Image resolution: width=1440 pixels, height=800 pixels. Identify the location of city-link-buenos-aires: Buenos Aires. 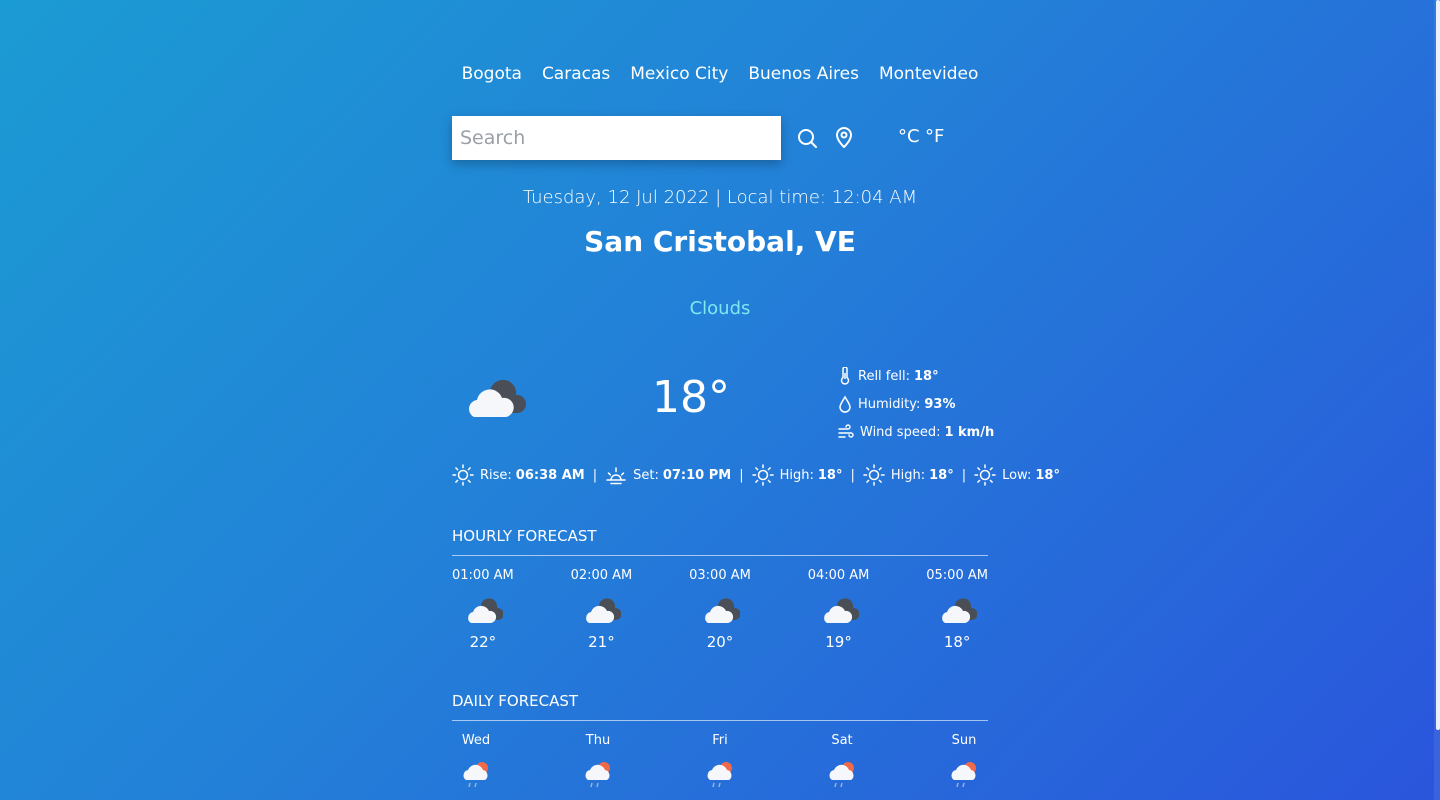
(803, 74).